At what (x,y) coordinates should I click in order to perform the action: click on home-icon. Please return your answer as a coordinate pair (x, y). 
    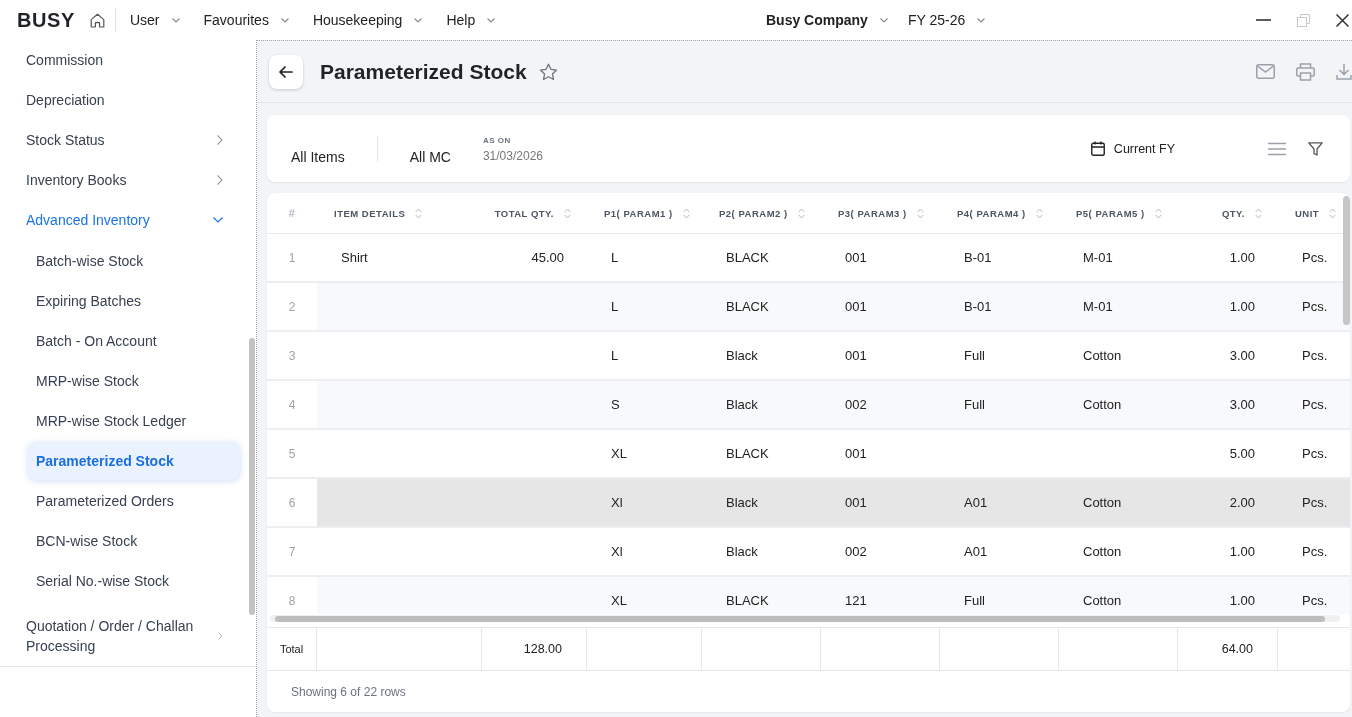
    Looking at the image, I should click on (97, 20).